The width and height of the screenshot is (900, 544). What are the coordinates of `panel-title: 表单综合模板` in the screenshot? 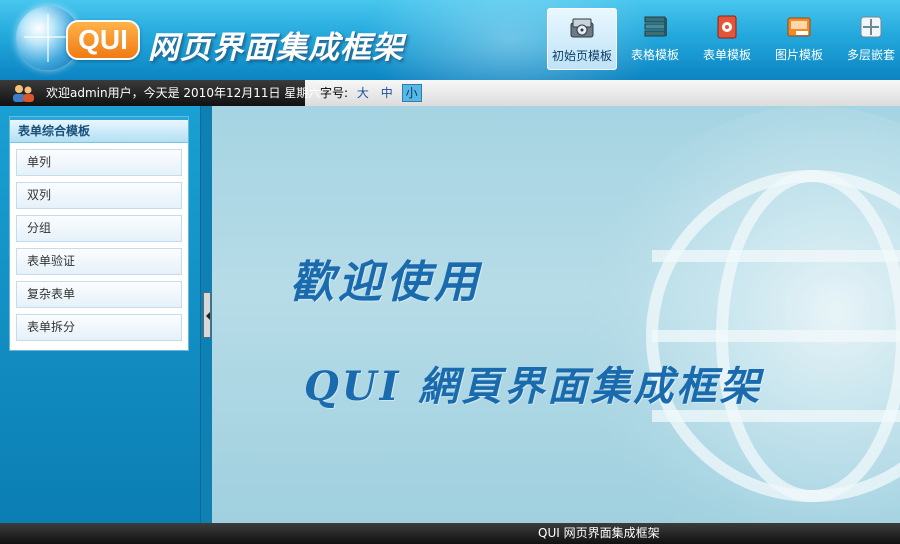 It's located at (99, 130).